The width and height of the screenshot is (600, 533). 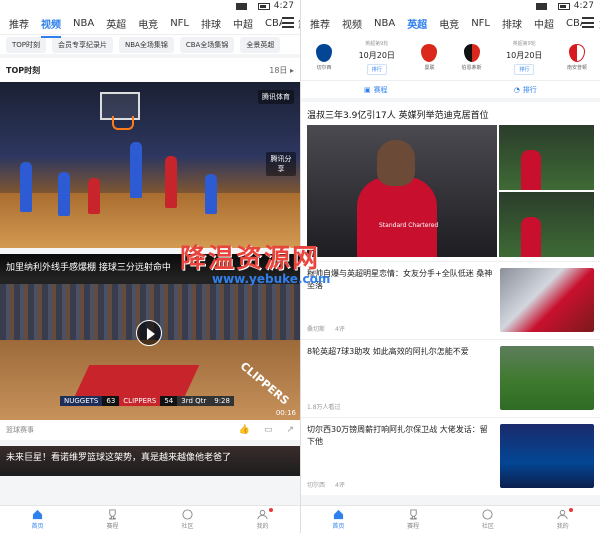 I want to click on team1-name: NUGGETS, so click(x=81, y=401).